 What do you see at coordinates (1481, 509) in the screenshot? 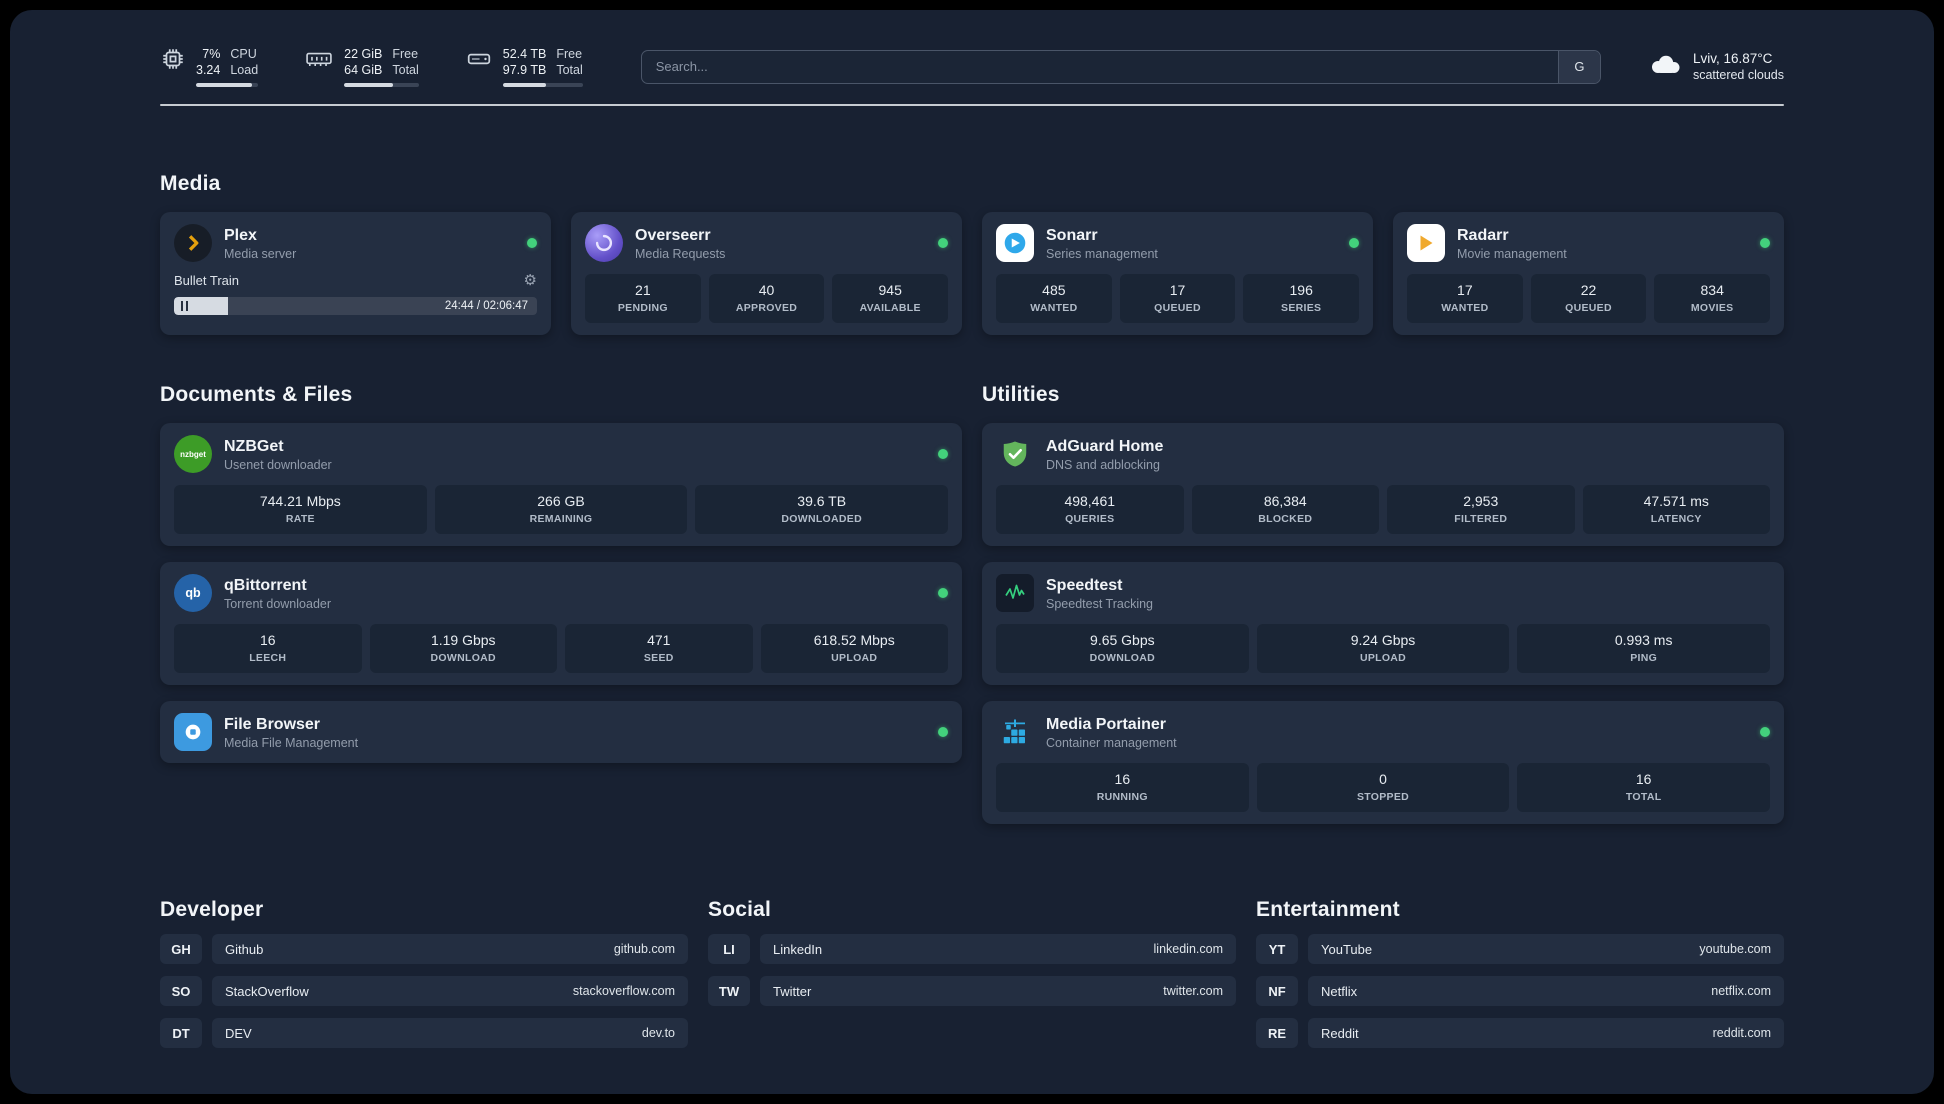
I see `stat-filtered: 2,953 FILTERED` at bounding box center [1481, 509].